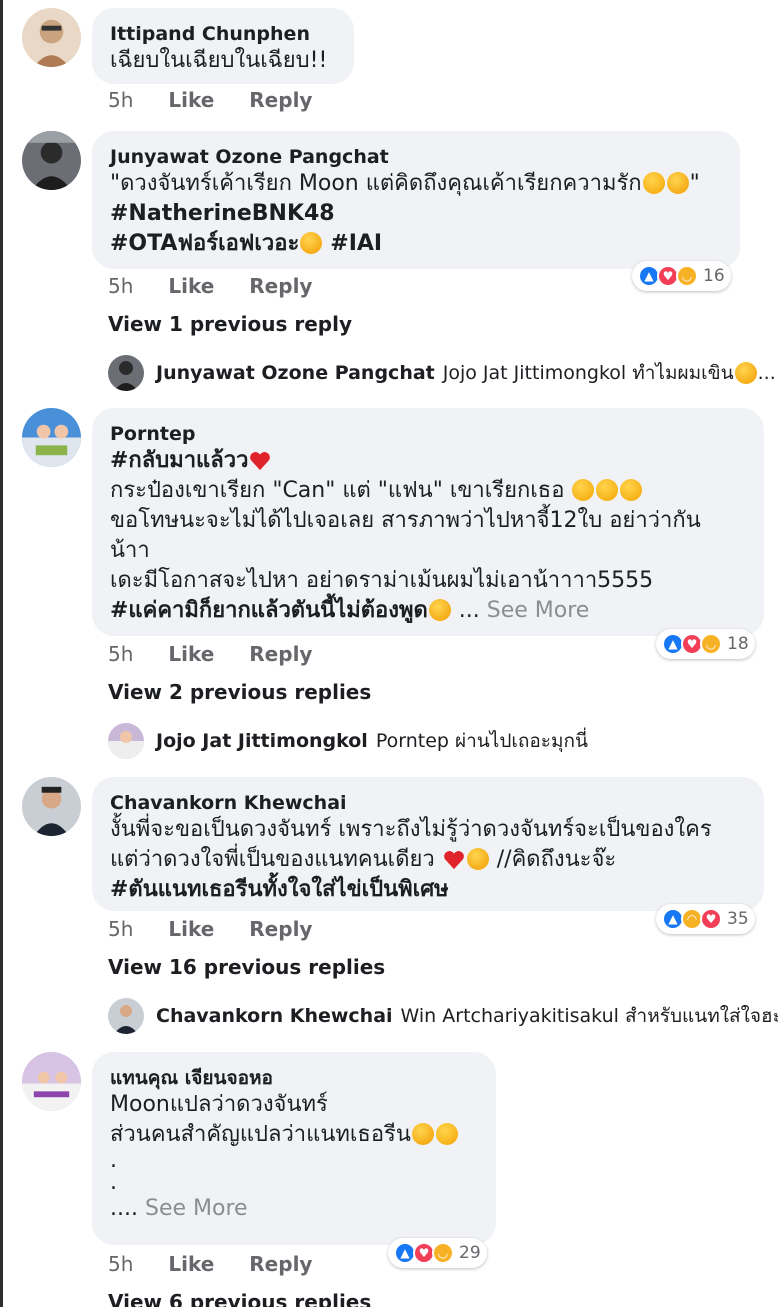 The image size is (778, 1307). What do you see at coordinates (223, 34) in the screenshot?
I see `comment-author: Ittipand Chunphen` at bounding box center [223, 34].